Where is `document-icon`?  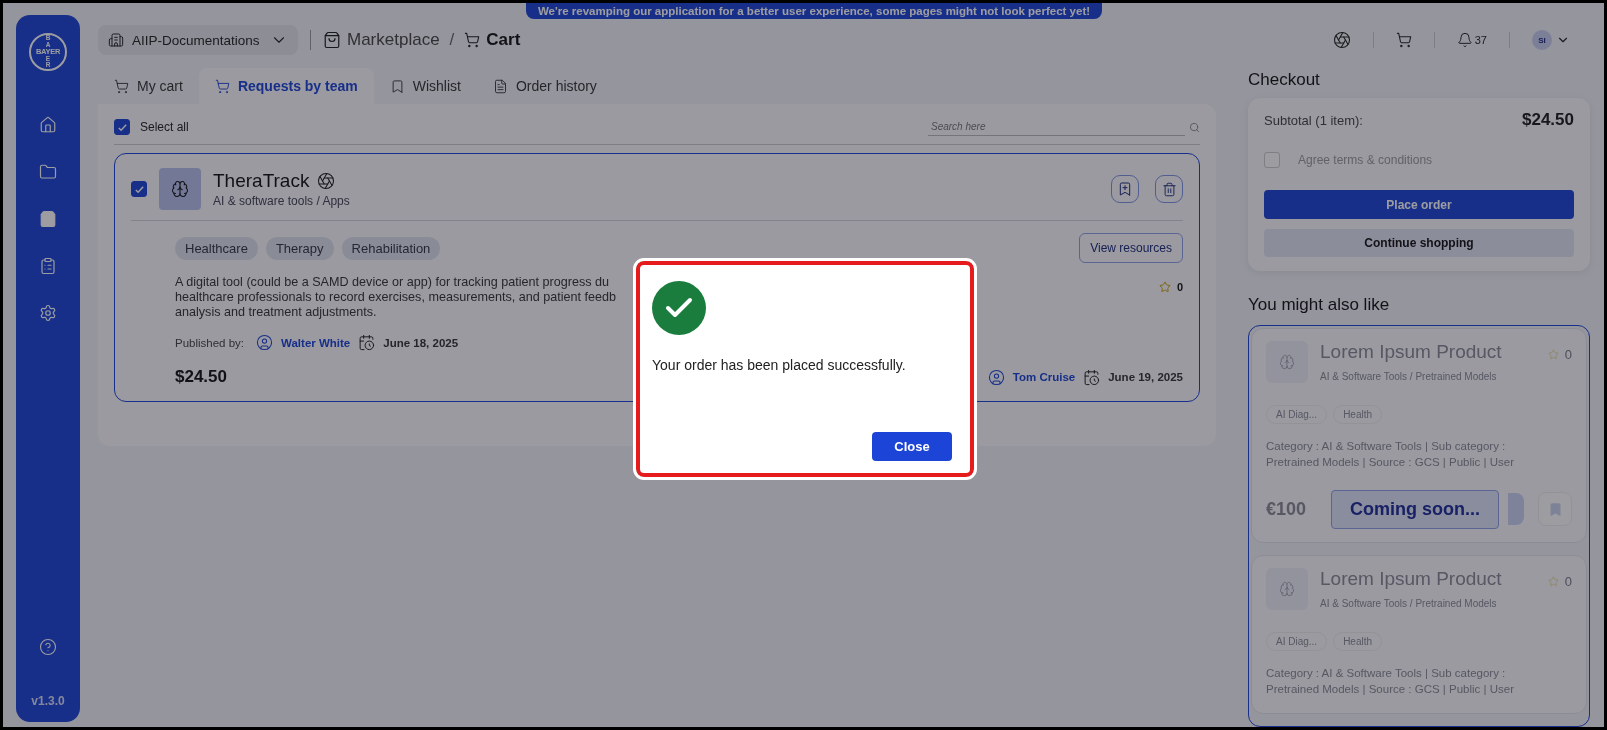
document-icon is located at coordinates (500, 86).